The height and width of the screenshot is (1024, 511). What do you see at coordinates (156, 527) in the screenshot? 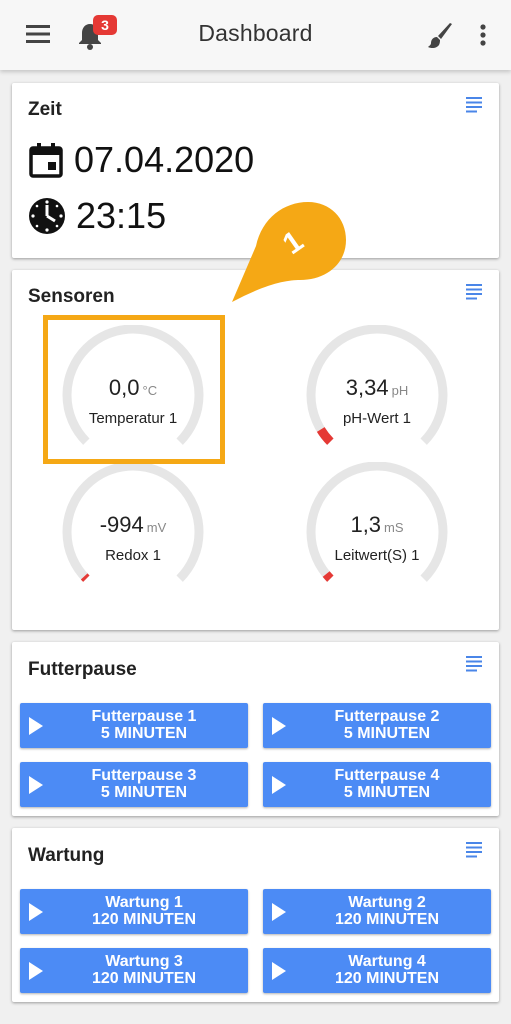
I see `gauge-unit: mV` at bounding box center [156, 527].